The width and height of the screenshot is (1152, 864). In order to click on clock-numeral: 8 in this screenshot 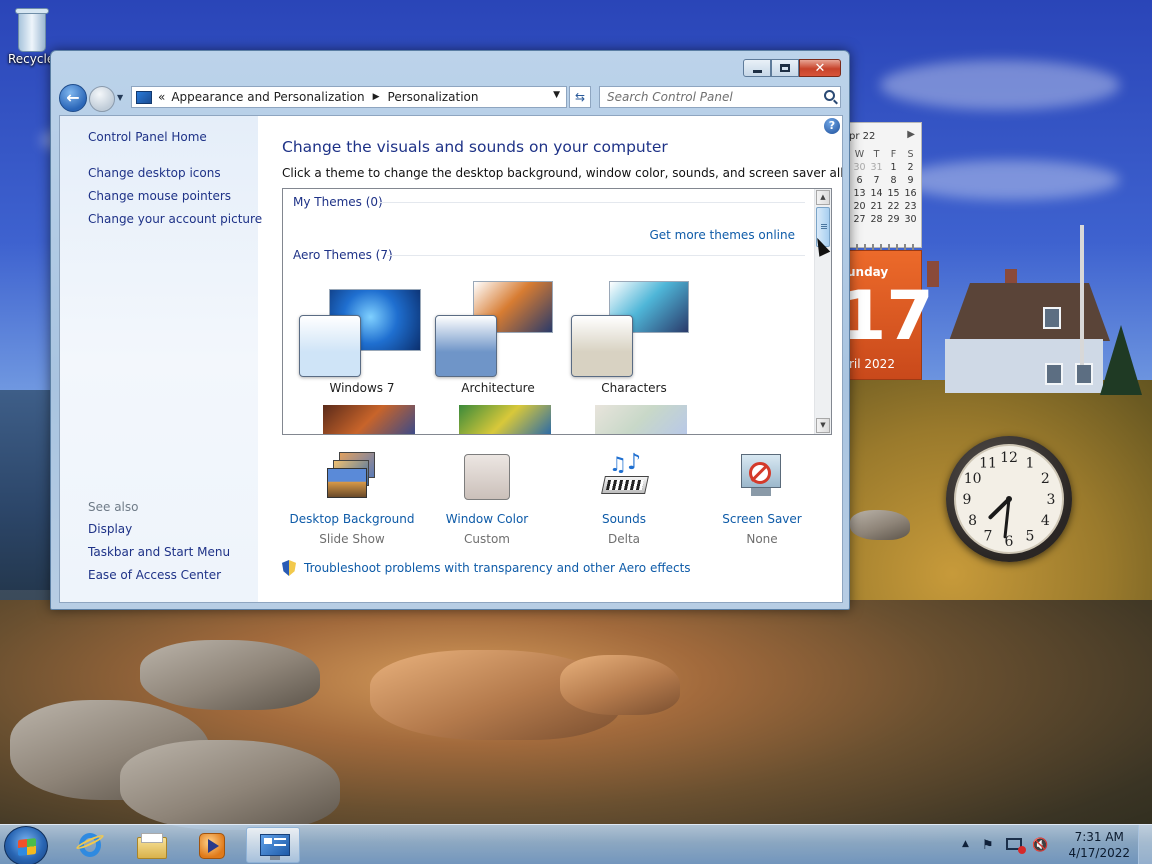, I will do `click(972, 521)`.